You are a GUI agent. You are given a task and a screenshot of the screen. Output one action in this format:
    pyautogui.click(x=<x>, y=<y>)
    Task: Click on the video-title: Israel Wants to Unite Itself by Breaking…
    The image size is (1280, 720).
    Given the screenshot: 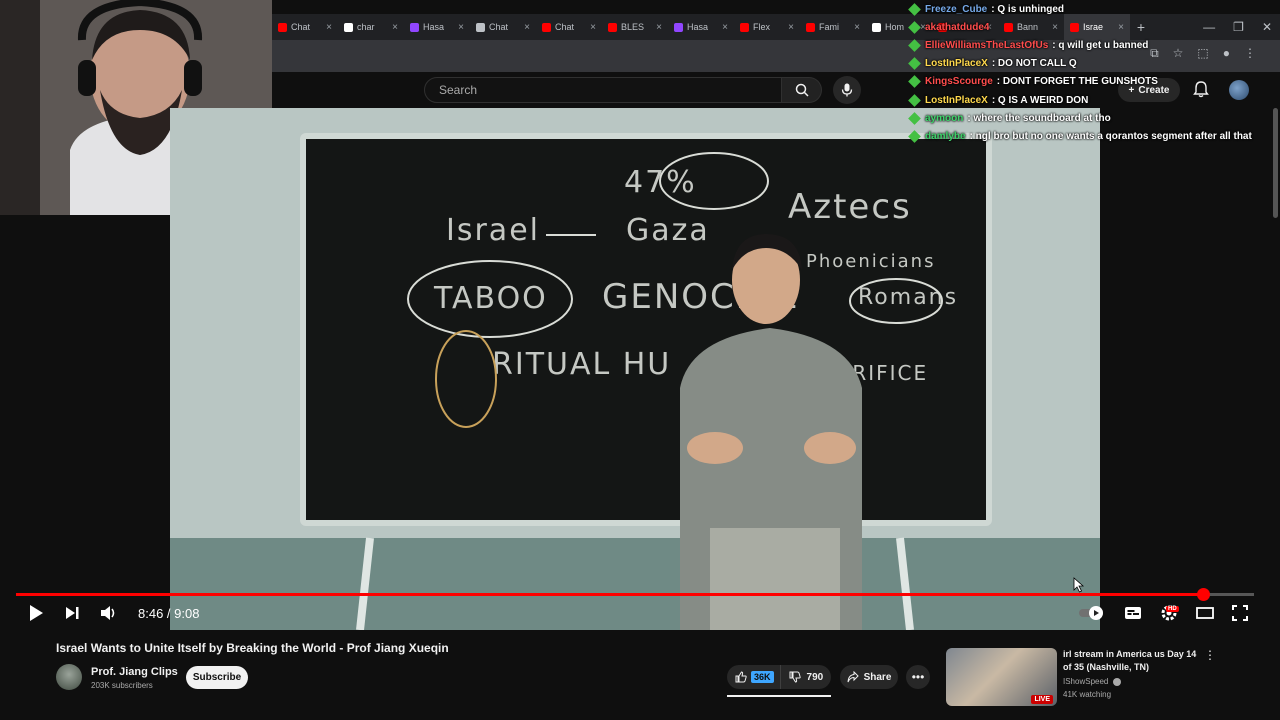 What is the action you would take?
    pyautogui.click(x=252, y=648)
    